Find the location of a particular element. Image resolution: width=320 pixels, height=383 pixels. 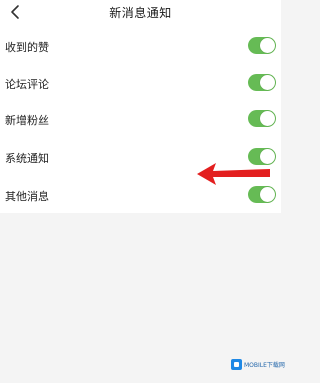

setting-row-forum-comments: 论坛评论 is located at coordinates (140, 83).